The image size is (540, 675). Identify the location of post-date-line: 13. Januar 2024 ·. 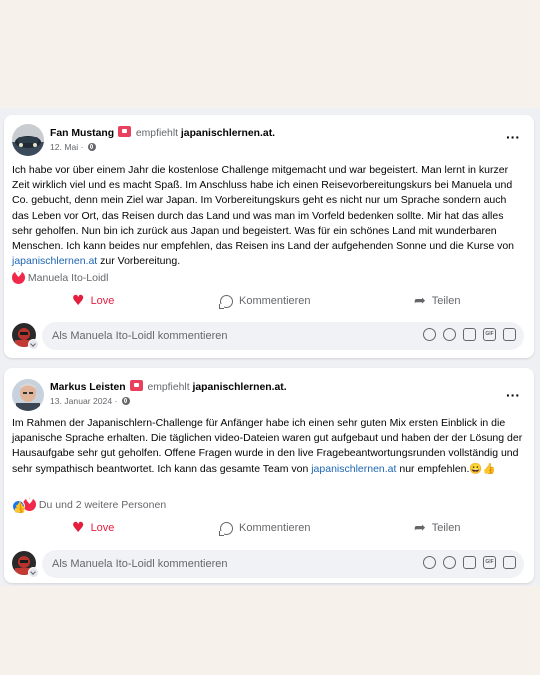
(90, 401).